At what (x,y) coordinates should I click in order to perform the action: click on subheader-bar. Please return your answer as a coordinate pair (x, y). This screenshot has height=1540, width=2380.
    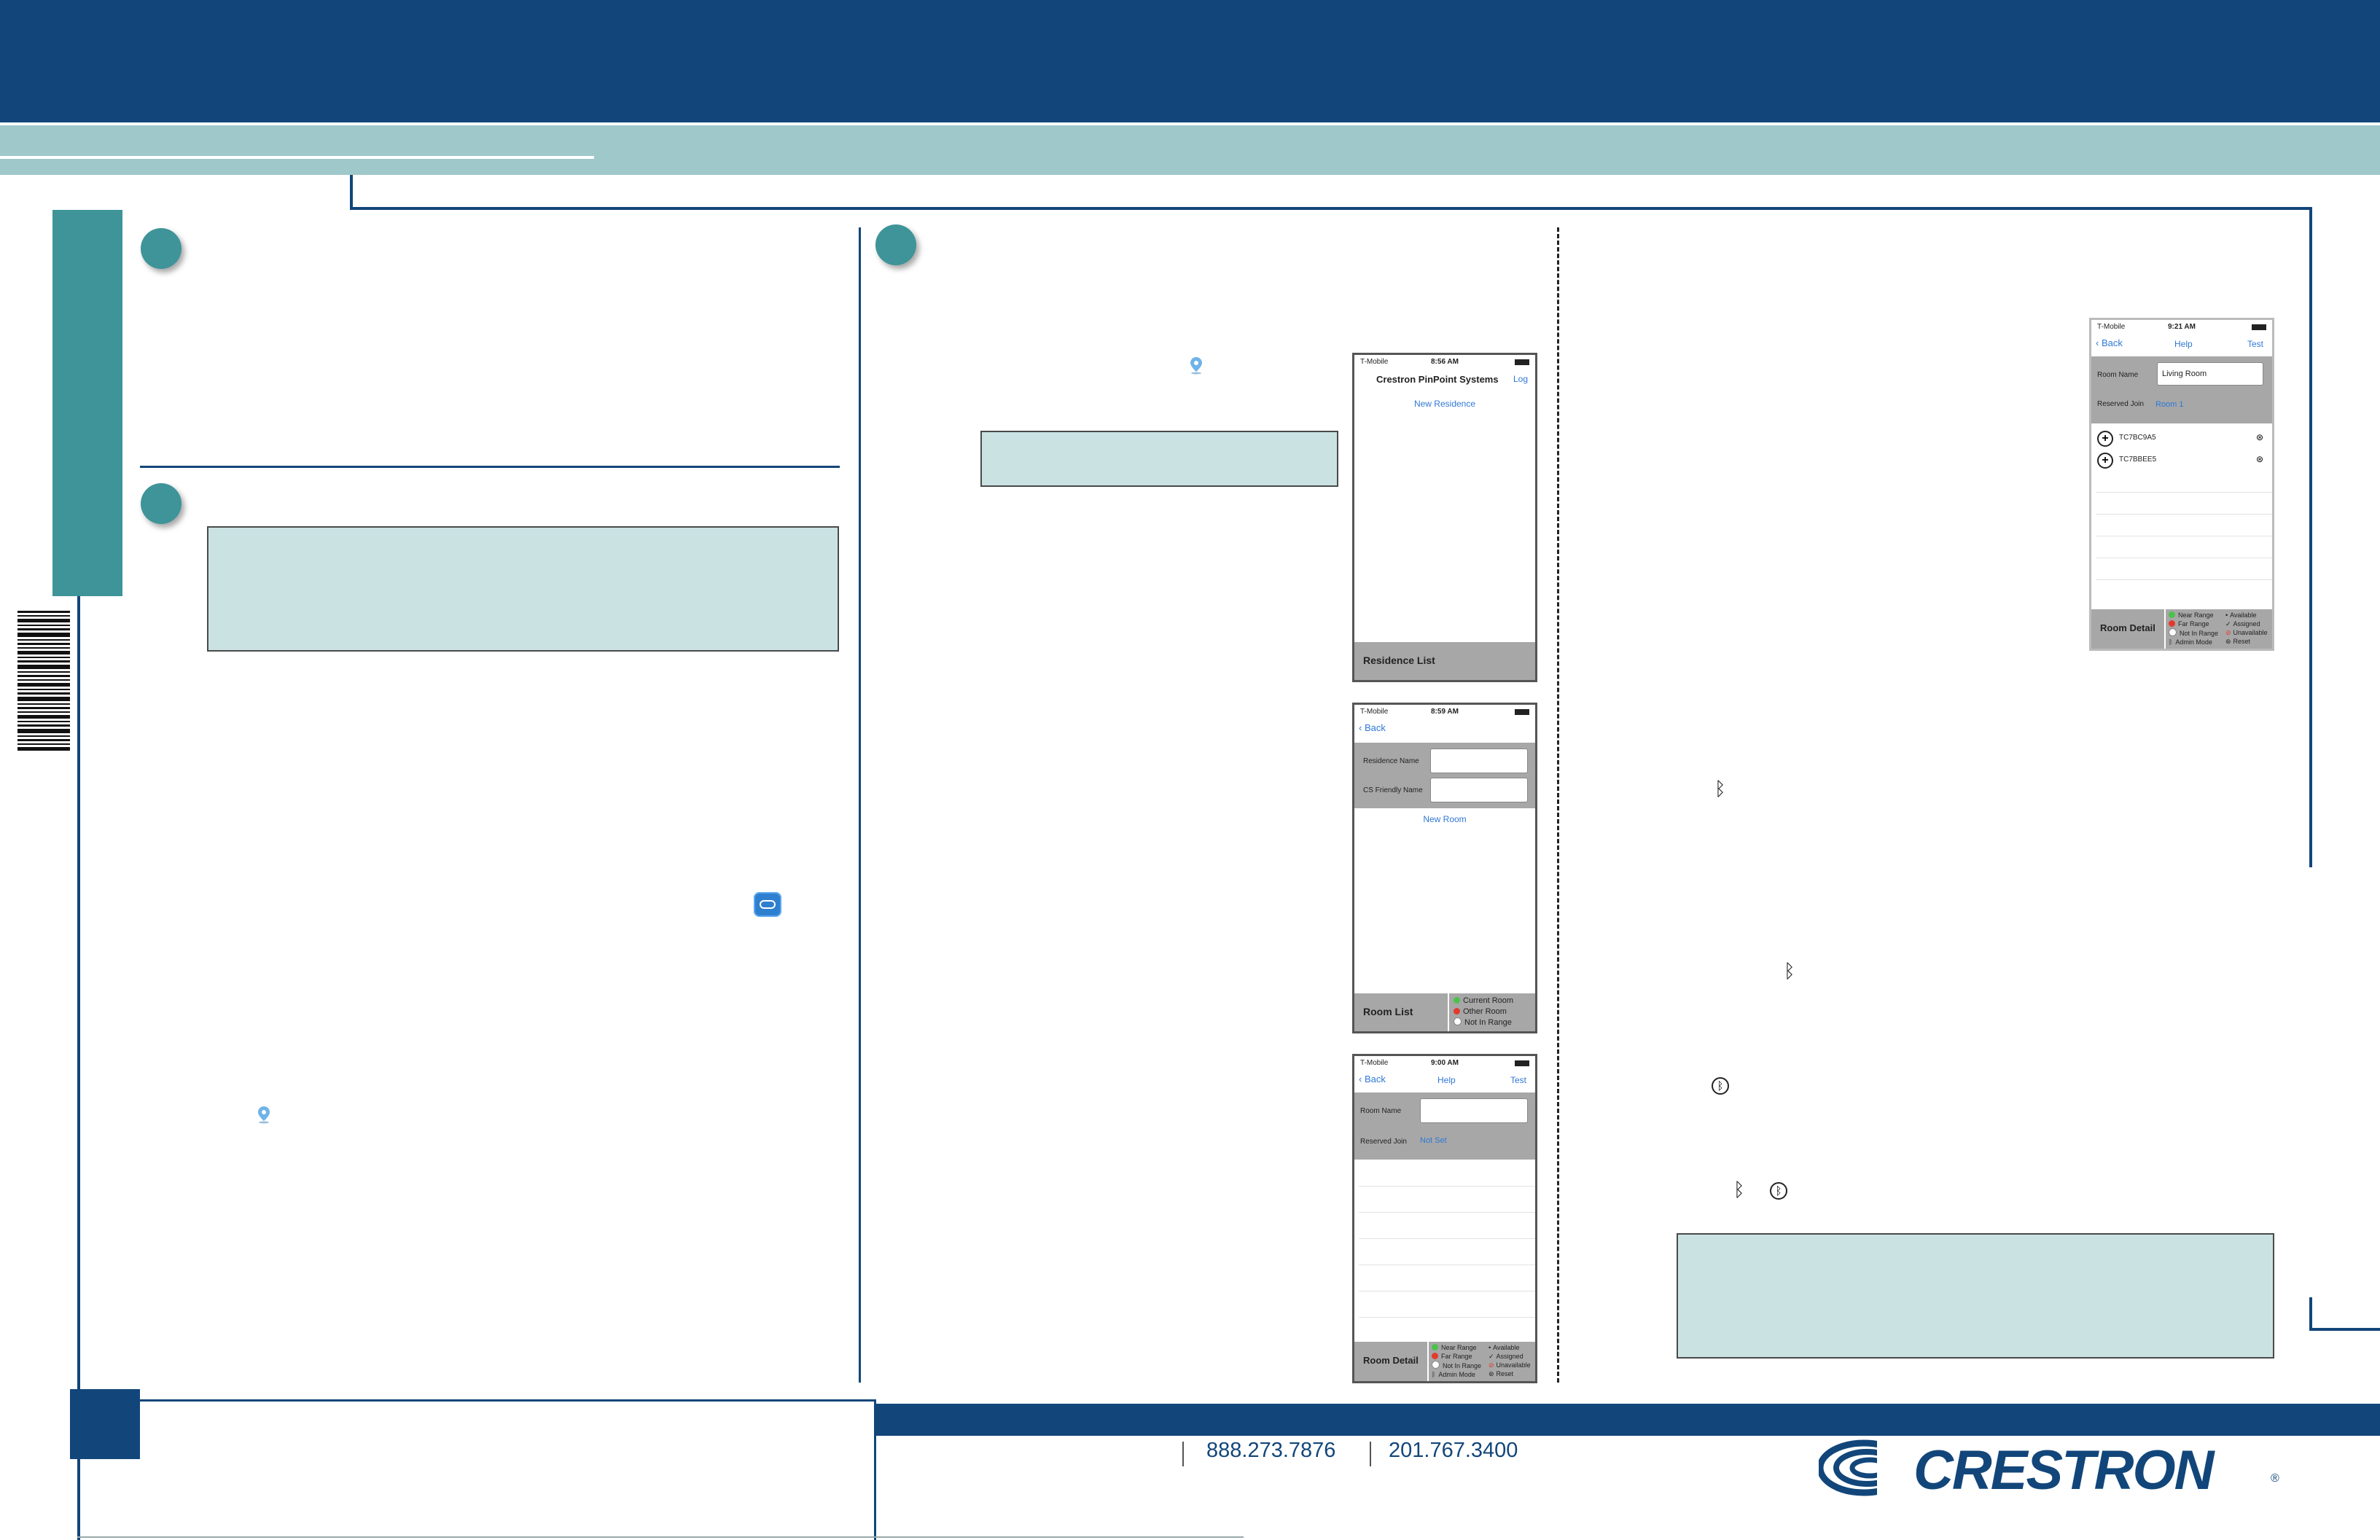
    Looking at the image, I should click on (1190, 150).